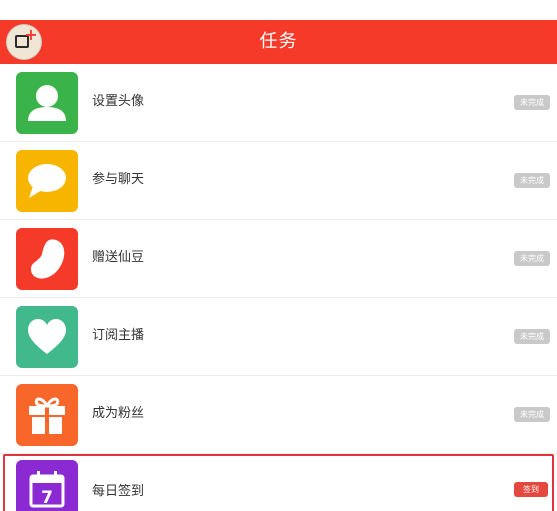 The width and height of the screenshot is (557, 511). I want to click on chat-bubble-icon, so click(47, 181).